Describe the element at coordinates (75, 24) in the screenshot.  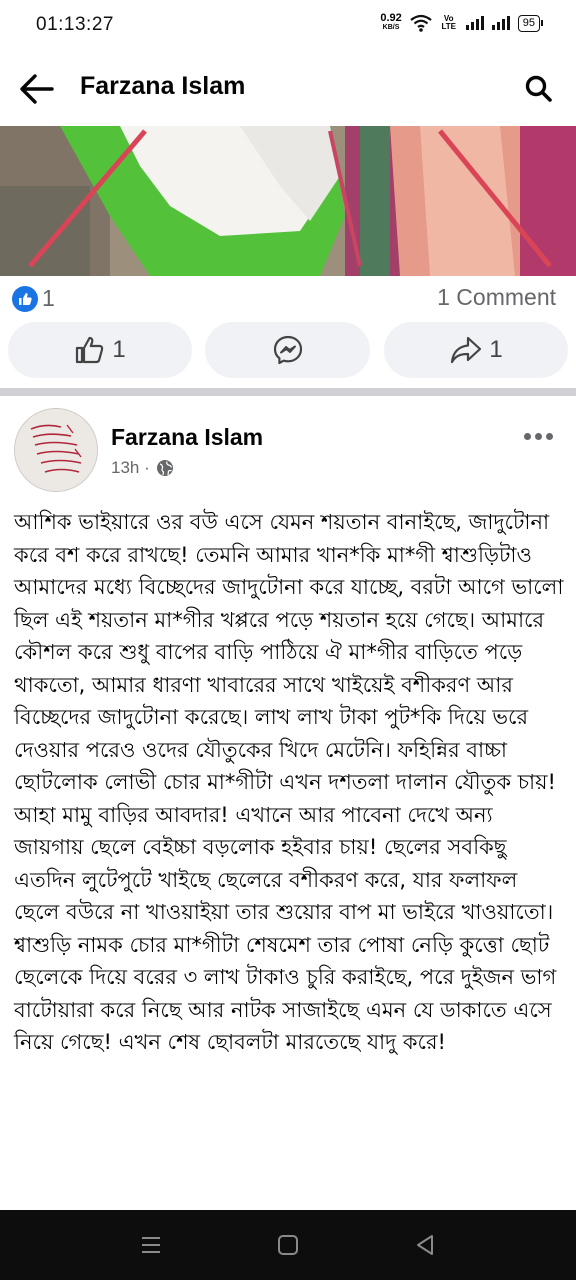
I see `status-time: 01:13:27` at that location.